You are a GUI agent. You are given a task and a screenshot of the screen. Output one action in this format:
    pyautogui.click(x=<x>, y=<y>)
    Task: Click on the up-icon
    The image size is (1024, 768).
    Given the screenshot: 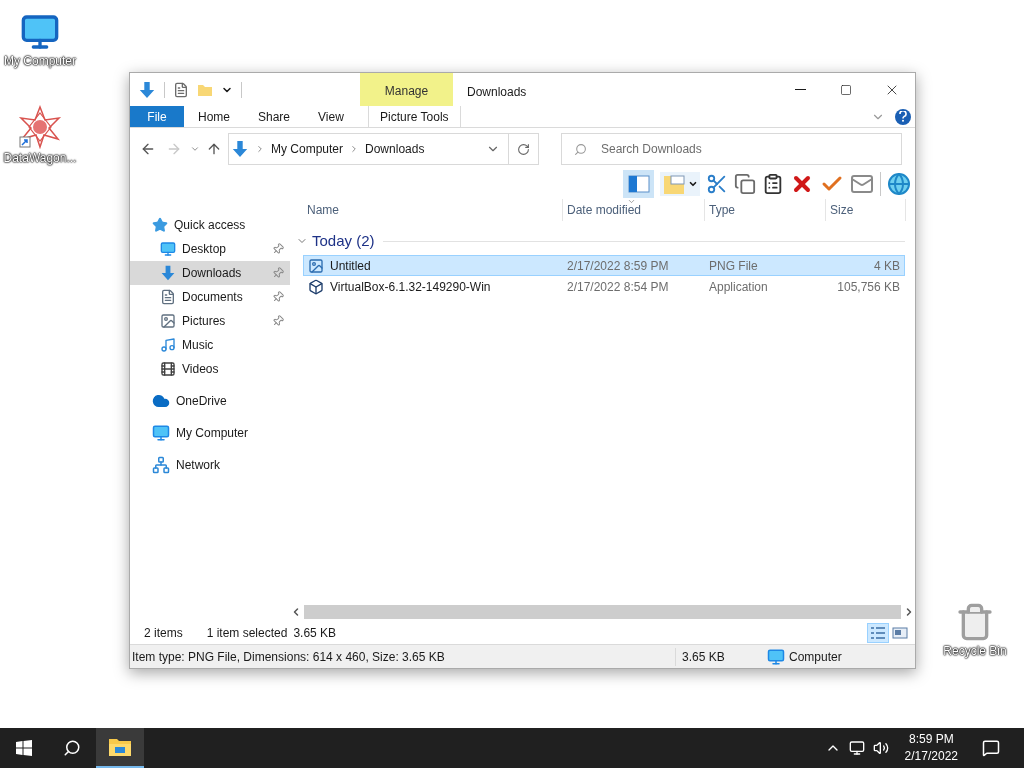 What is the action you would take?
    pyautogui.click(x=214, y=149)
    